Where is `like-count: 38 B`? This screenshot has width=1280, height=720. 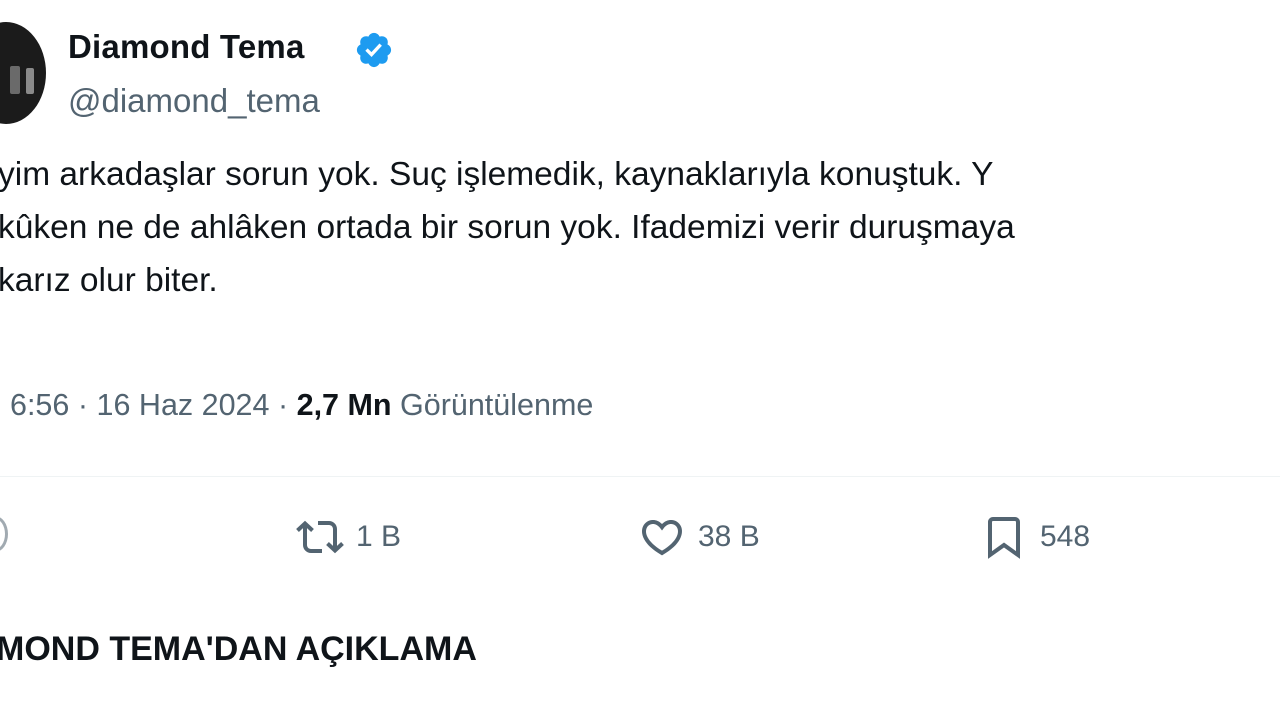
like-count: 38 B is located at coordinates (729, 536).